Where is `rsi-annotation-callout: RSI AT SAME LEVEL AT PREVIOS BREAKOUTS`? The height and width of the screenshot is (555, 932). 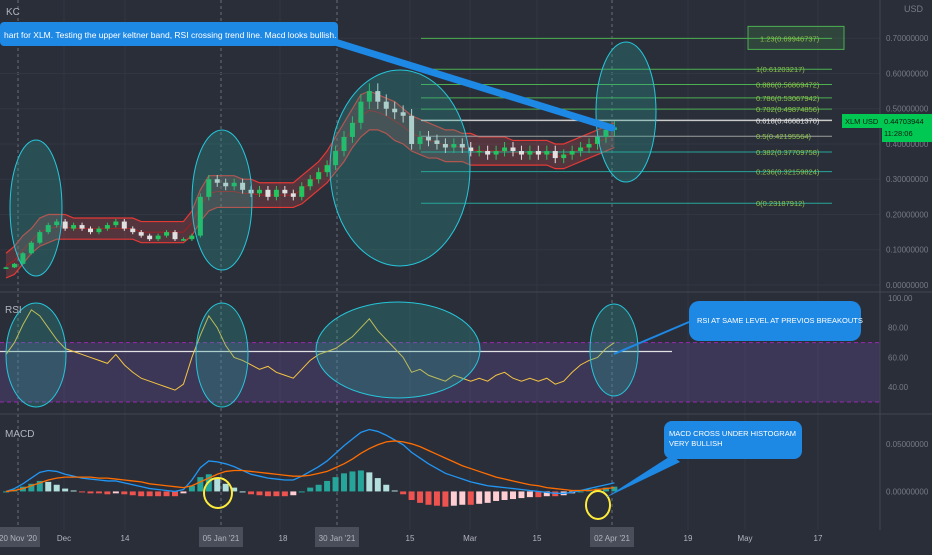
rsi-annotation-callout: RSI AT SAME LEVEL AT PREVIOS BREAKOUTS is located at coordinates (776, 321).